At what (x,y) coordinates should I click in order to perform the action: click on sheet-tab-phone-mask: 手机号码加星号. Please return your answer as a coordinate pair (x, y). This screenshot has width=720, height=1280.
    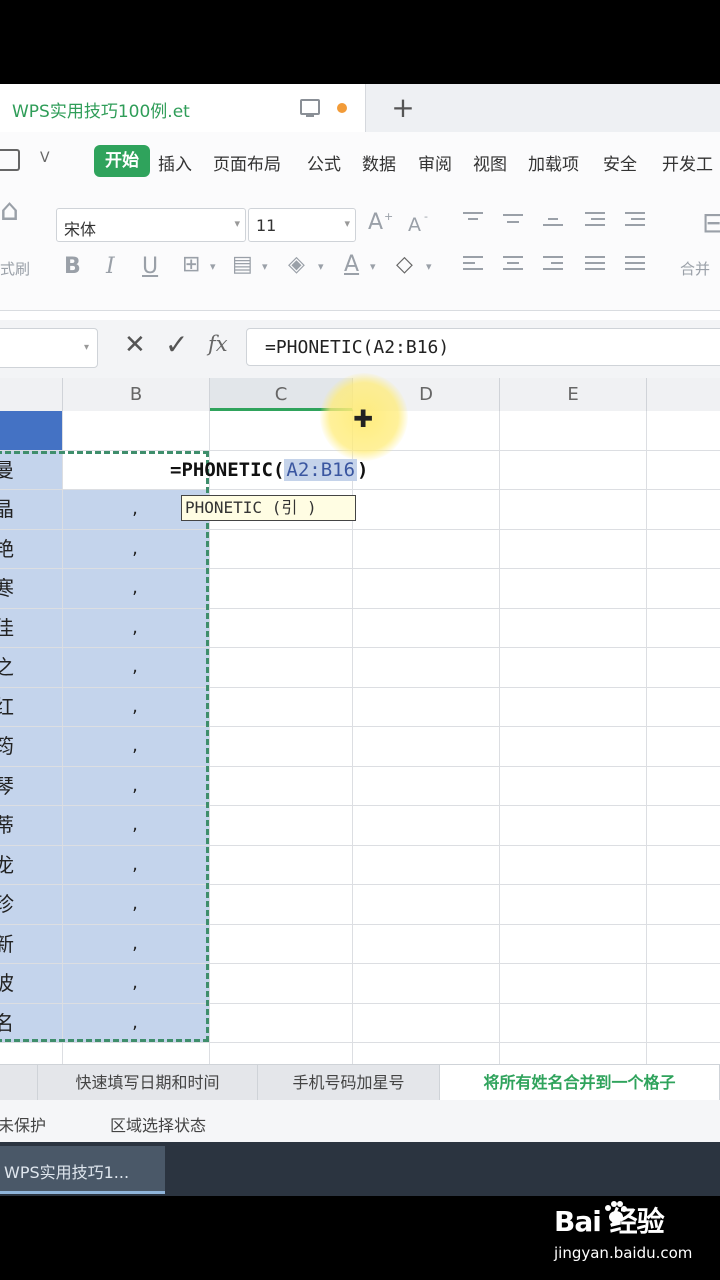
    Looking at the image, I should click on (349, 1083).